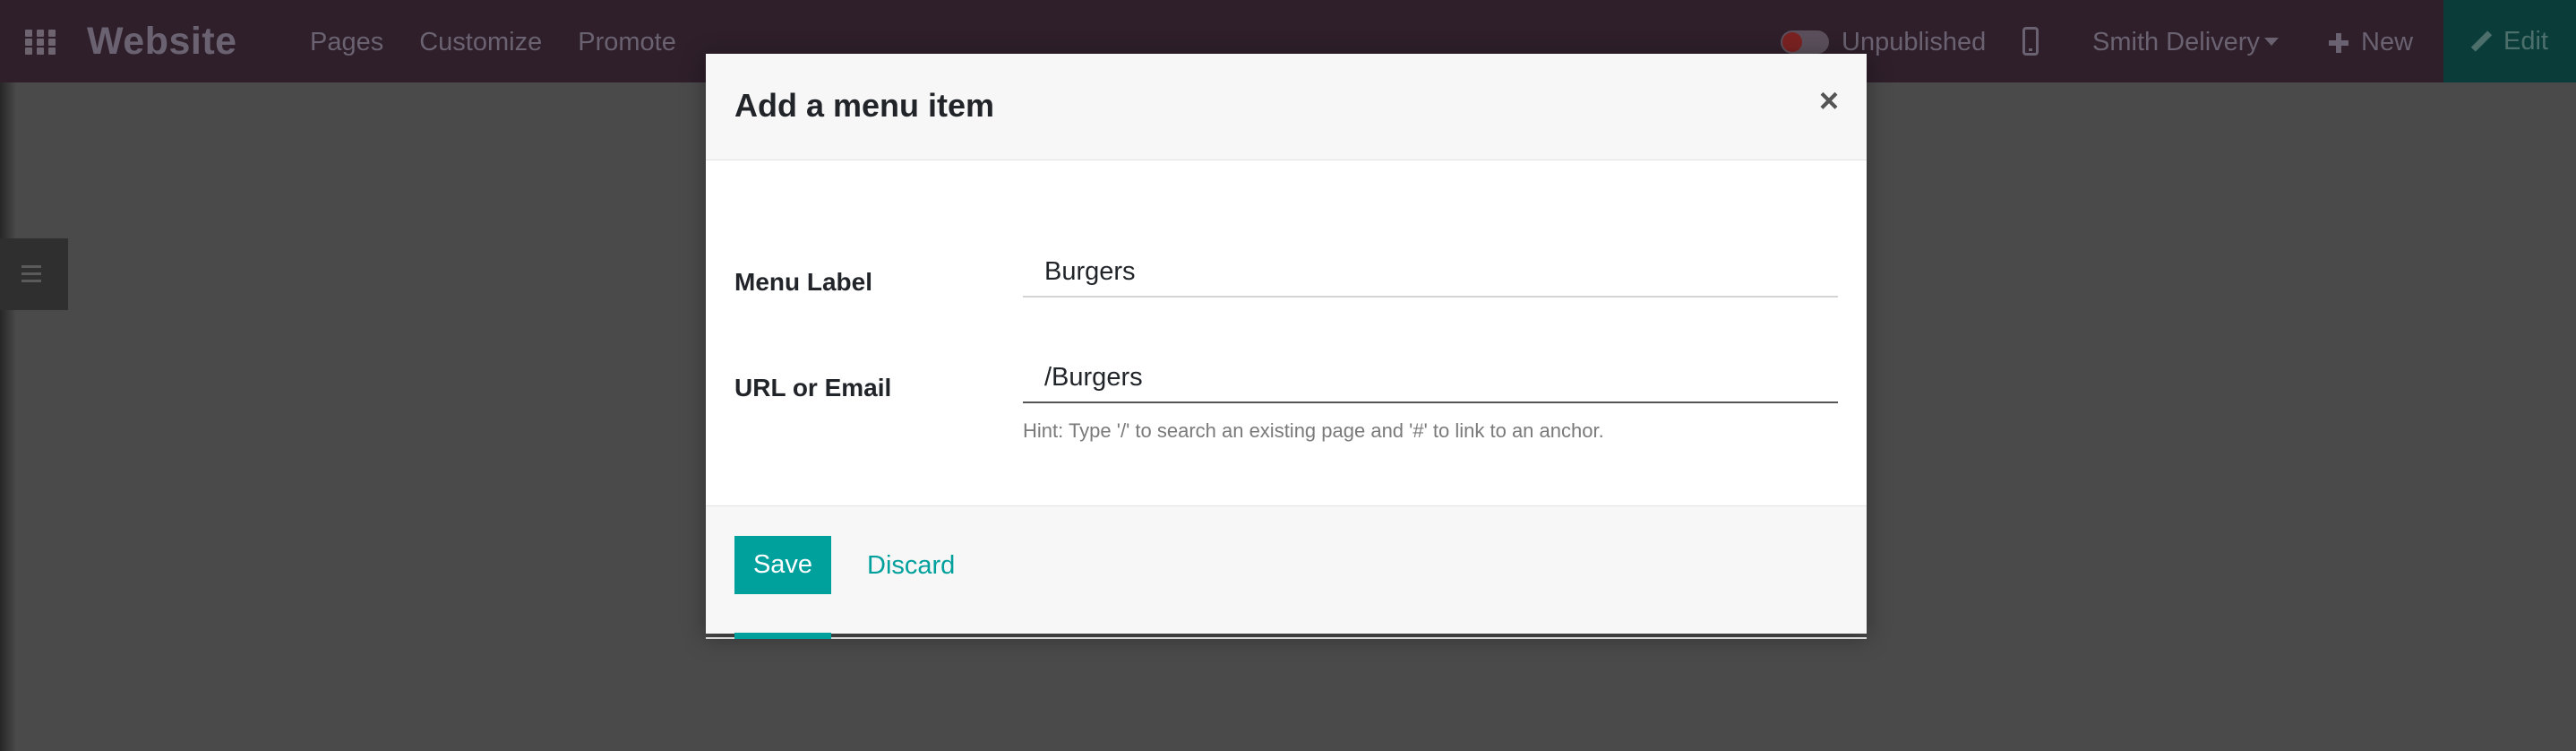  I want to click on chevron-down-icon, so click(2271, 42).